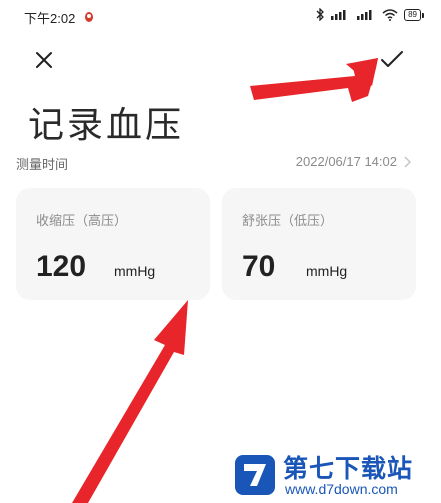 The height and width of the screenshot is (503, 441). Describe the element at coordinates (320, 14) in the screenshot. I see `bluetooth-icon` at that location.